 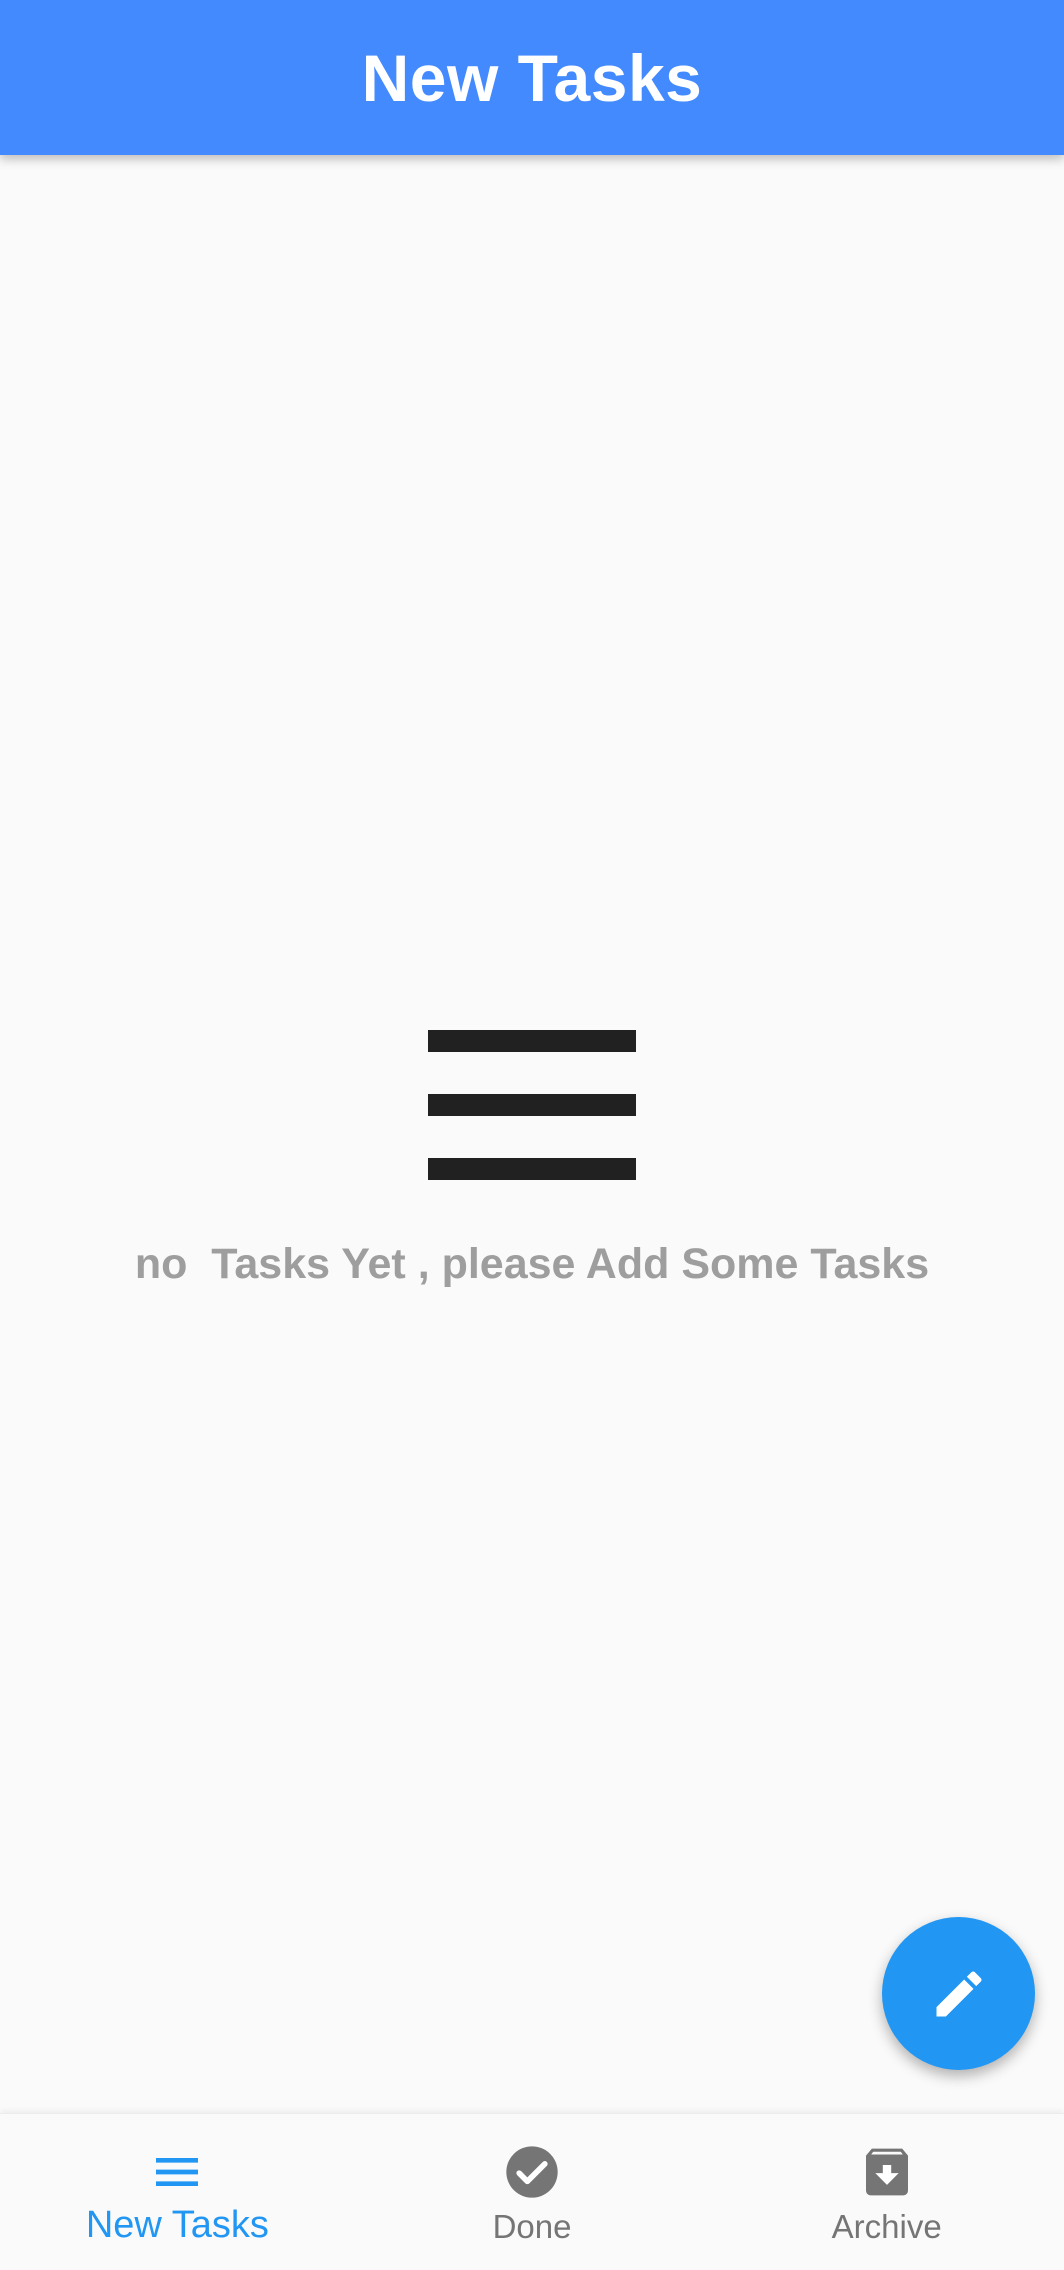 I want to click on nav-item-new-tasks: New Tasks, so click(x=177, y=2192).